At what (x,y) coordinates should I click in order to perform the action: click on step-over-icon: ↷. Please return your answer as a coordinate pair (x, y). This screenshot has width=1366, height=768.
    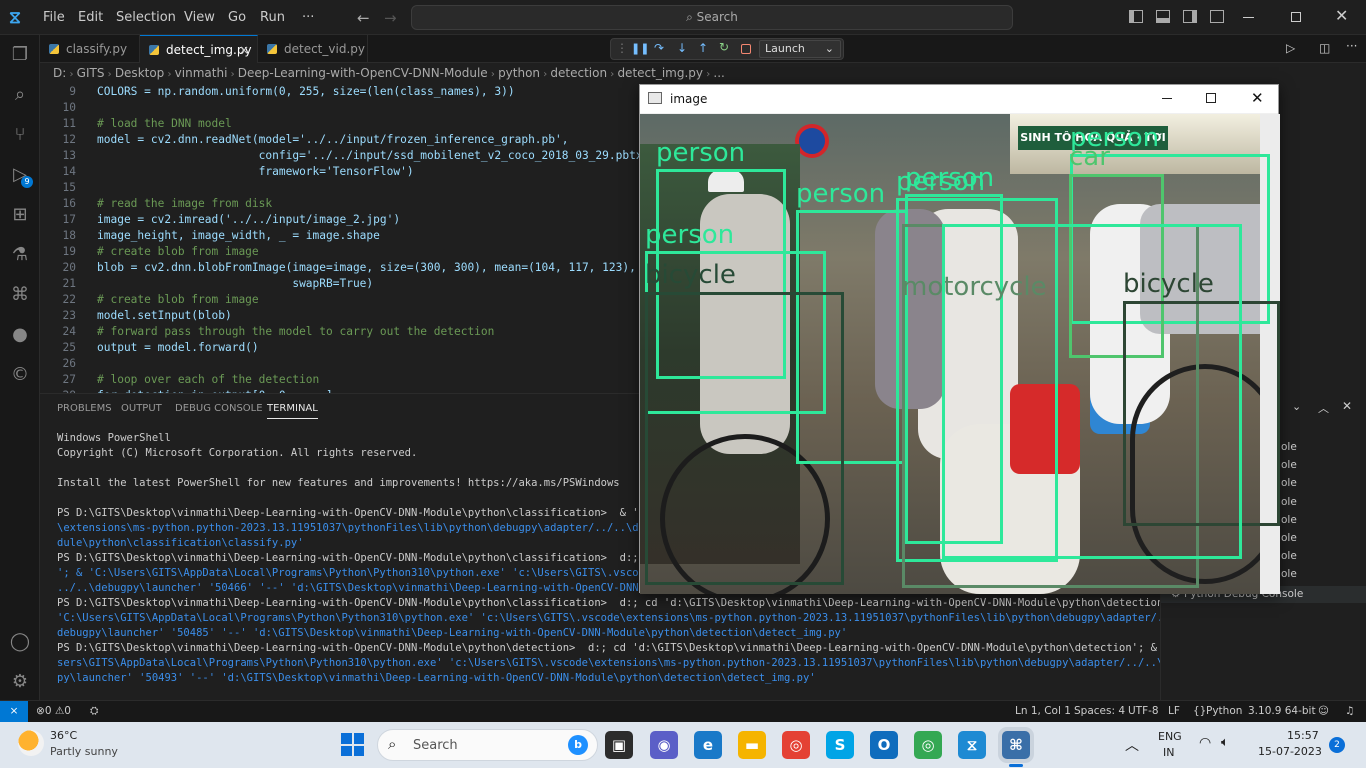
    Looking at the image, I should click on (659, 48).